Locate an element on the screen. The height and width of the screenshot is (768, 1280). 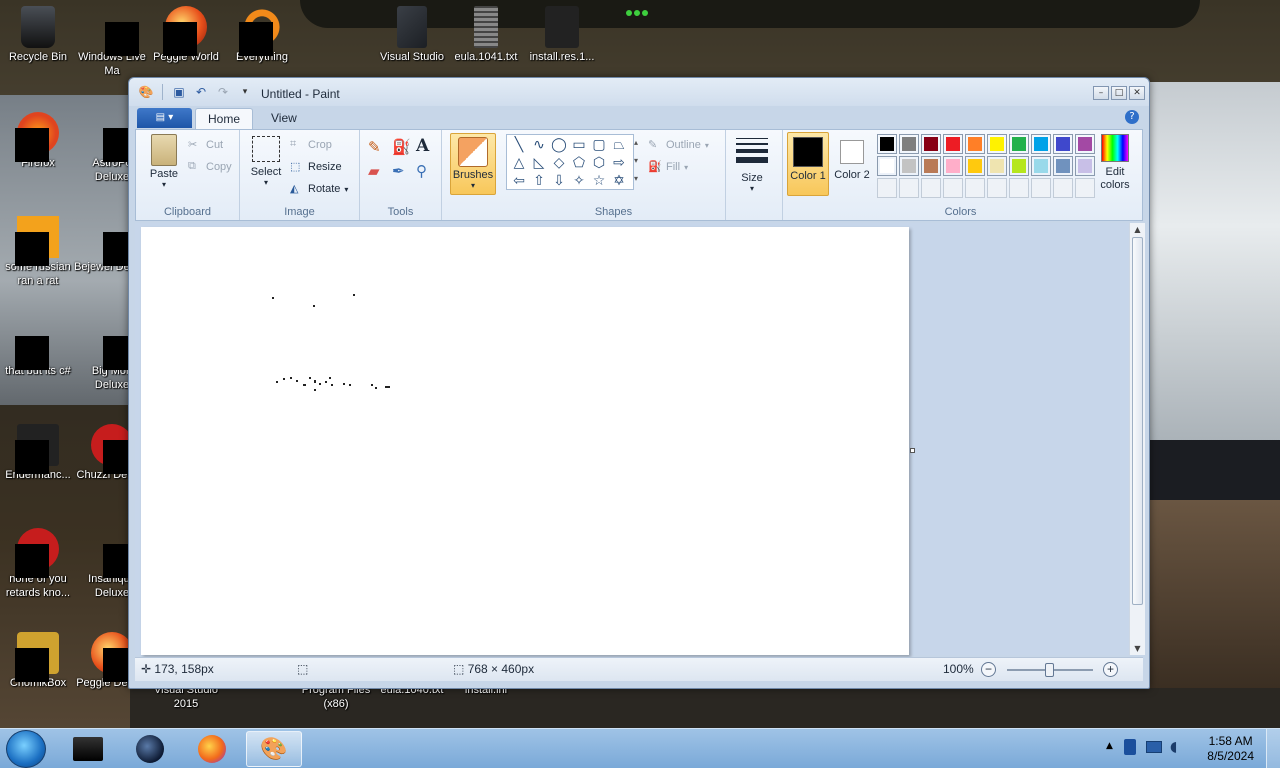
hexagon-shape-icon: ⬡ is located at coordinates (599, 163).